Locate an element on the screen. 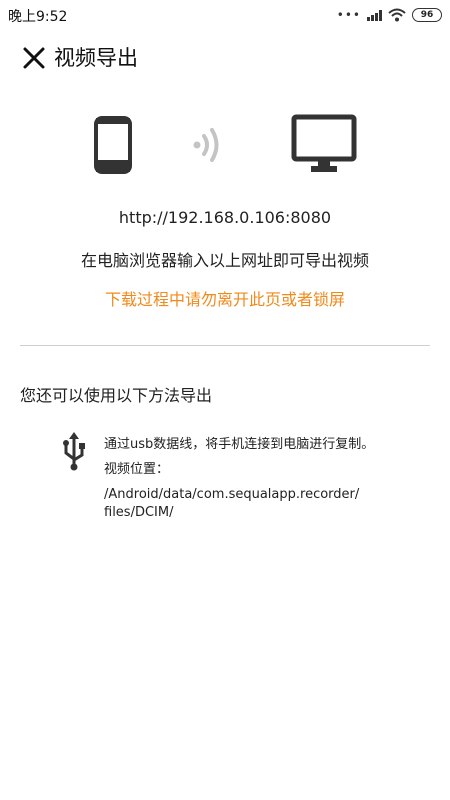  status-time: 晚上9:52 is located at coordinates (38, 17).